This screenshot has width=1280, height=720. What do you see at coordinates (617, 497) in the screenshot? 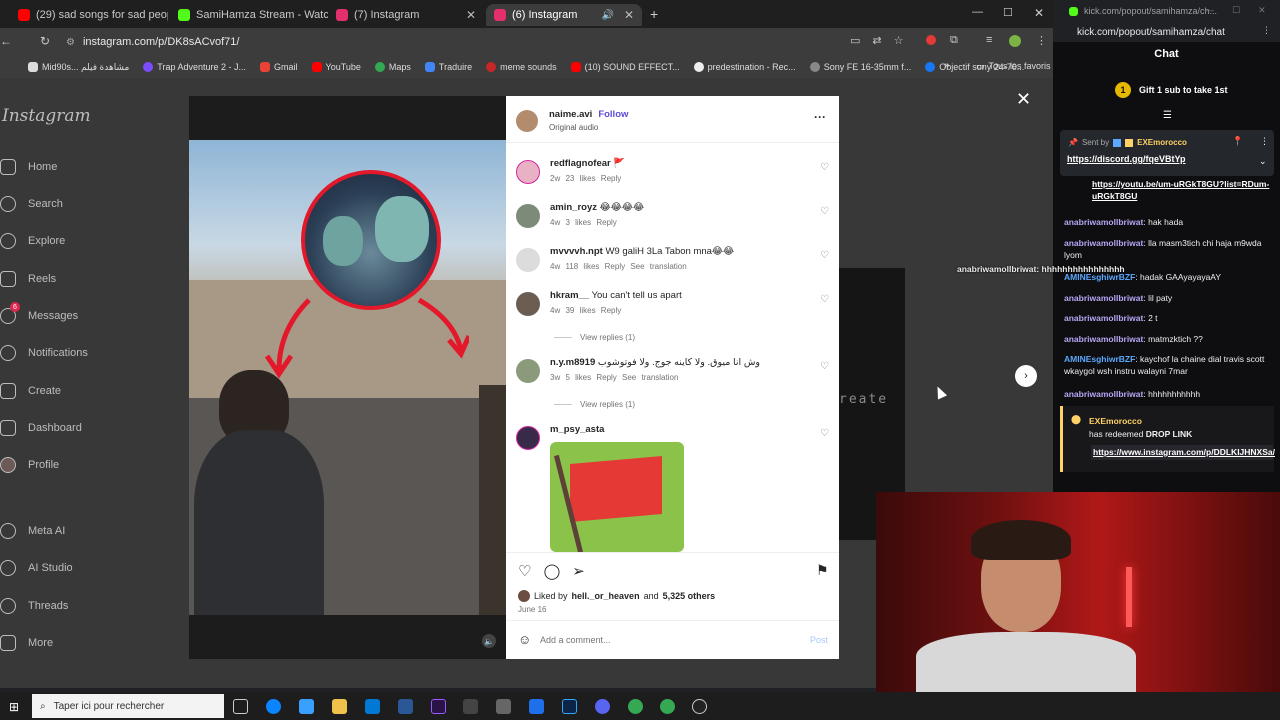
I see `red-flag-sticker` at bounding box center [617, 497].